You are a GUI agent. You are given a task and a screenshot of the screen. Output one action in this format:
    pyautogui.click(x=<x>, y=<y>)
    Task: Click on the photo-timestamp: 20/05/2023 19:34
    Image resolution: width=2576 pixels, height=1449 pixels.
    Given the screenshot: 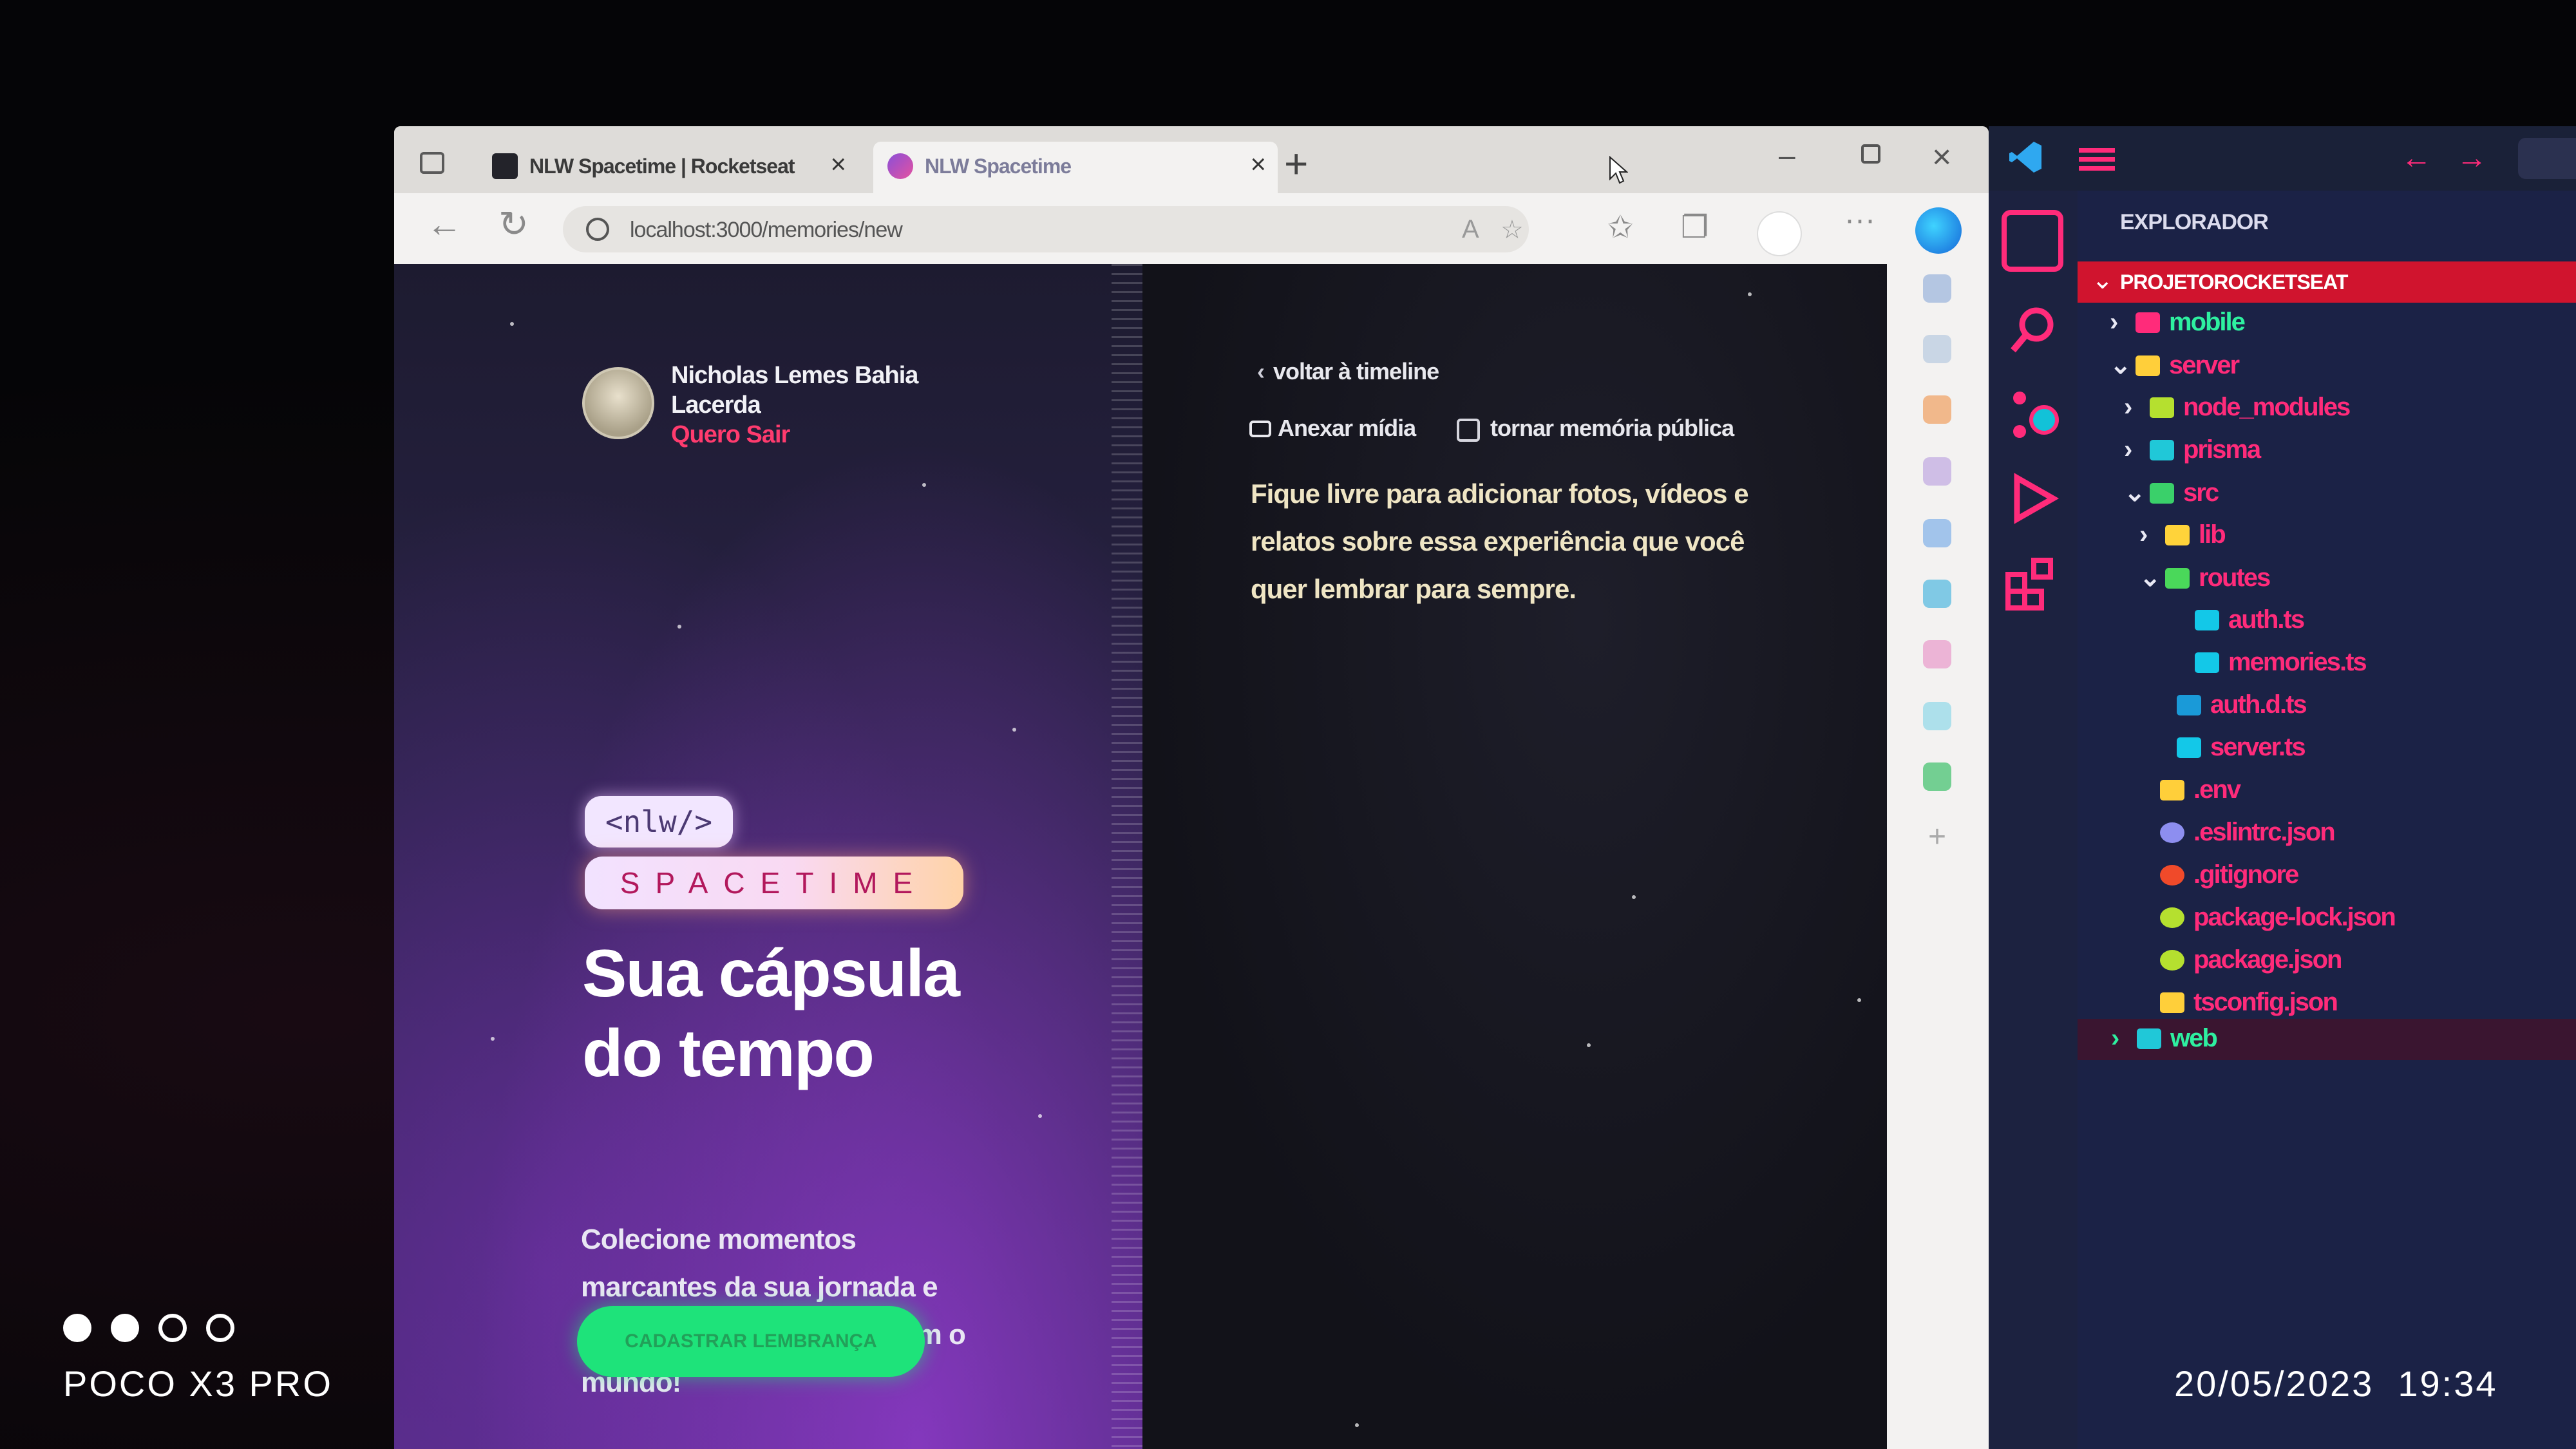 What is the action you would take?
    pyautogui.click(x=2336, y=1384)
    